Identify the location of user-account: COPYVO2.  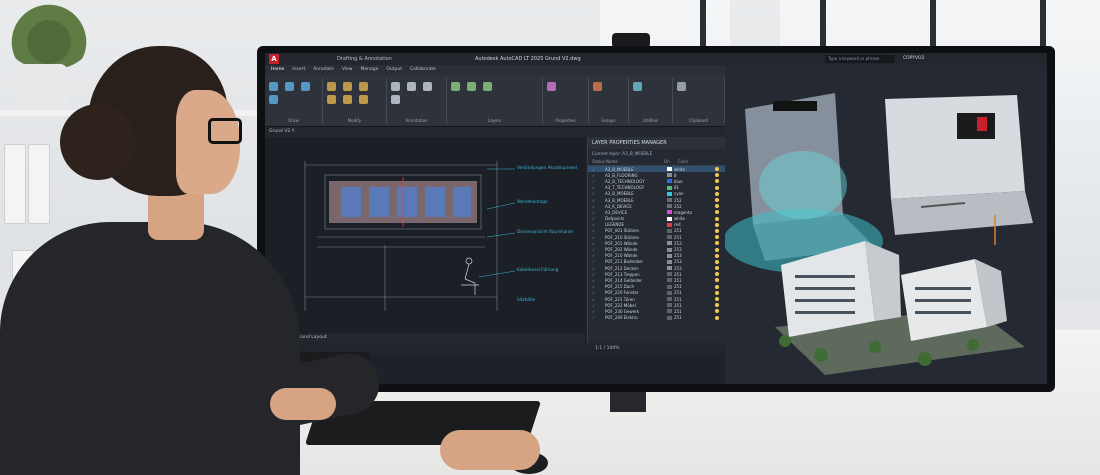
(913, 59).